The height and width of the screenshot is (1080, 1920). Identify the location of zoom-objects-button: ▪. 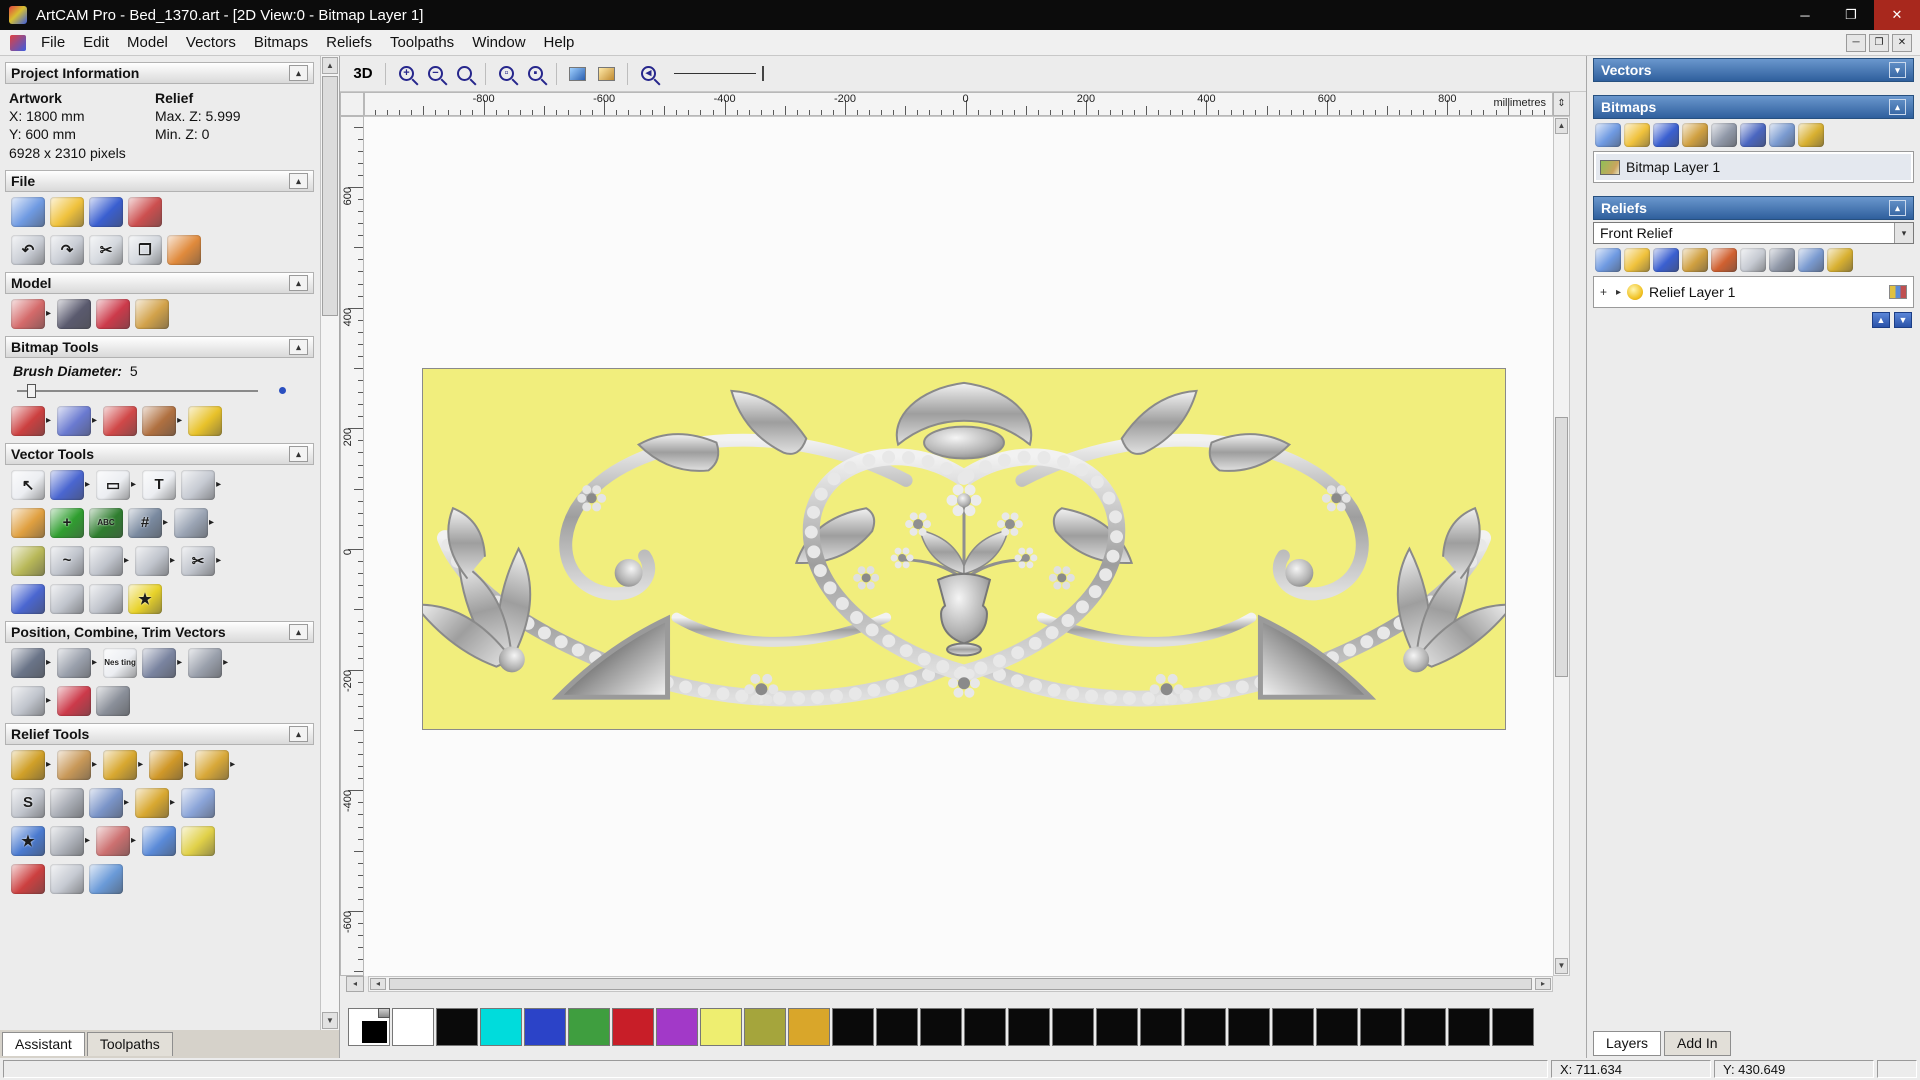
(535, 74).